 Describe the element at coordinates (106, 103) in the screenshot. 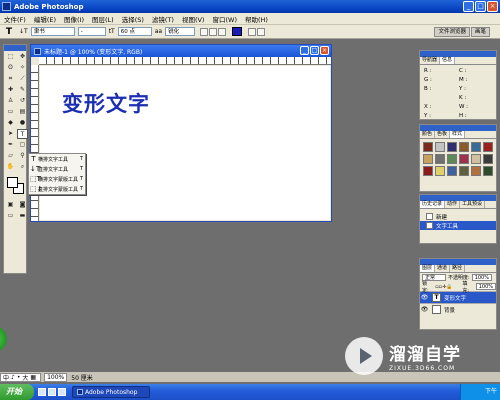

I see `canvas-text-layer: 变形文字` at that location.